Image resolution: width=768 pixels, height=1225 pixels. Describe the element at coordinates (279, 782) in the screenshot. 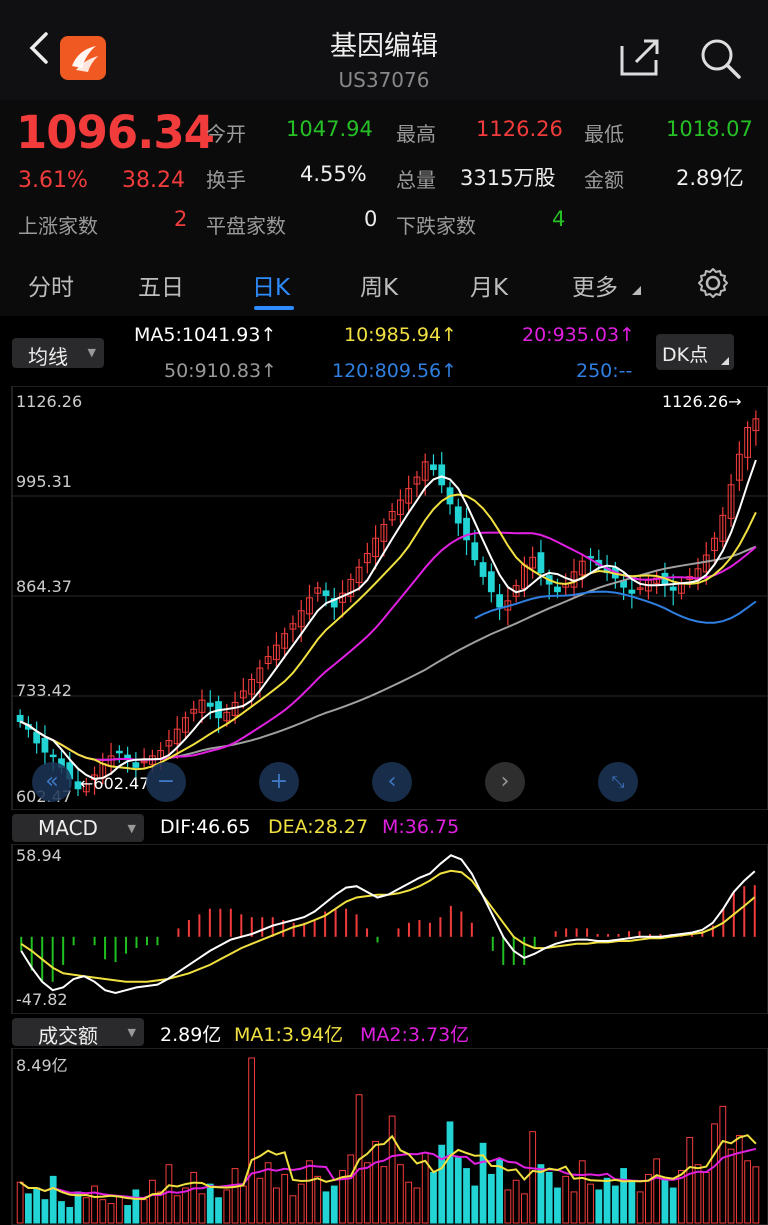

I see `zoom-in-button: +` at that location.